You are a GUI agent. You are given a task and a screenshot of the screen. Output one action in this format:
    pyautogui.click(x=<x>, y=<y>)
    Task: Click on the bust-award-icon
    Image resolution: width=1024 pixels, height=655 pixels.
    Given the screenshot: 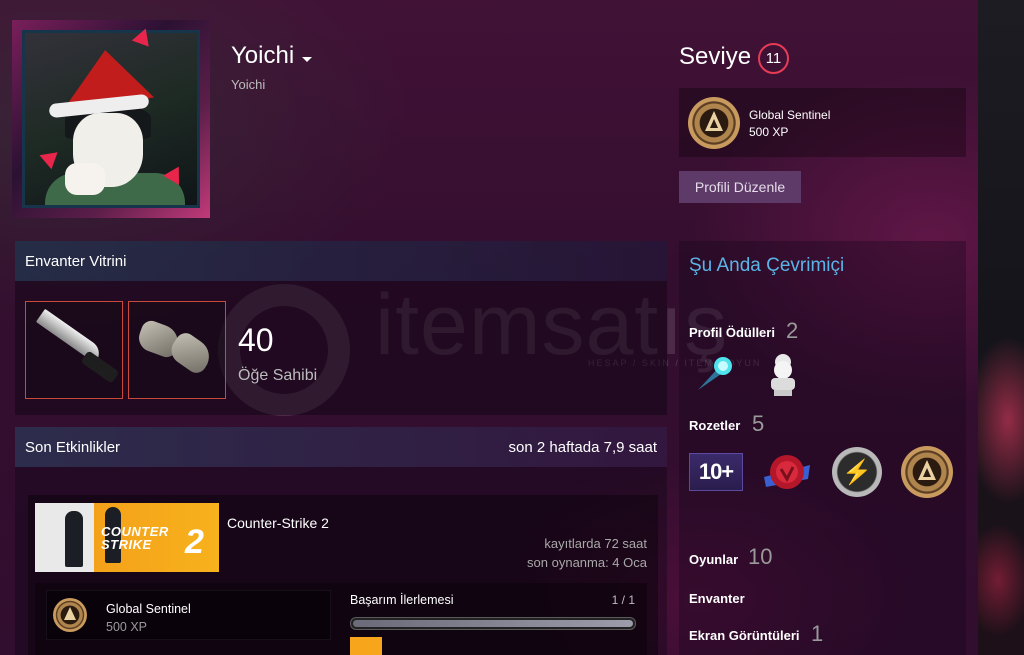 What is the action you would take?
    pyautogui.click(x=783, y=375)
    